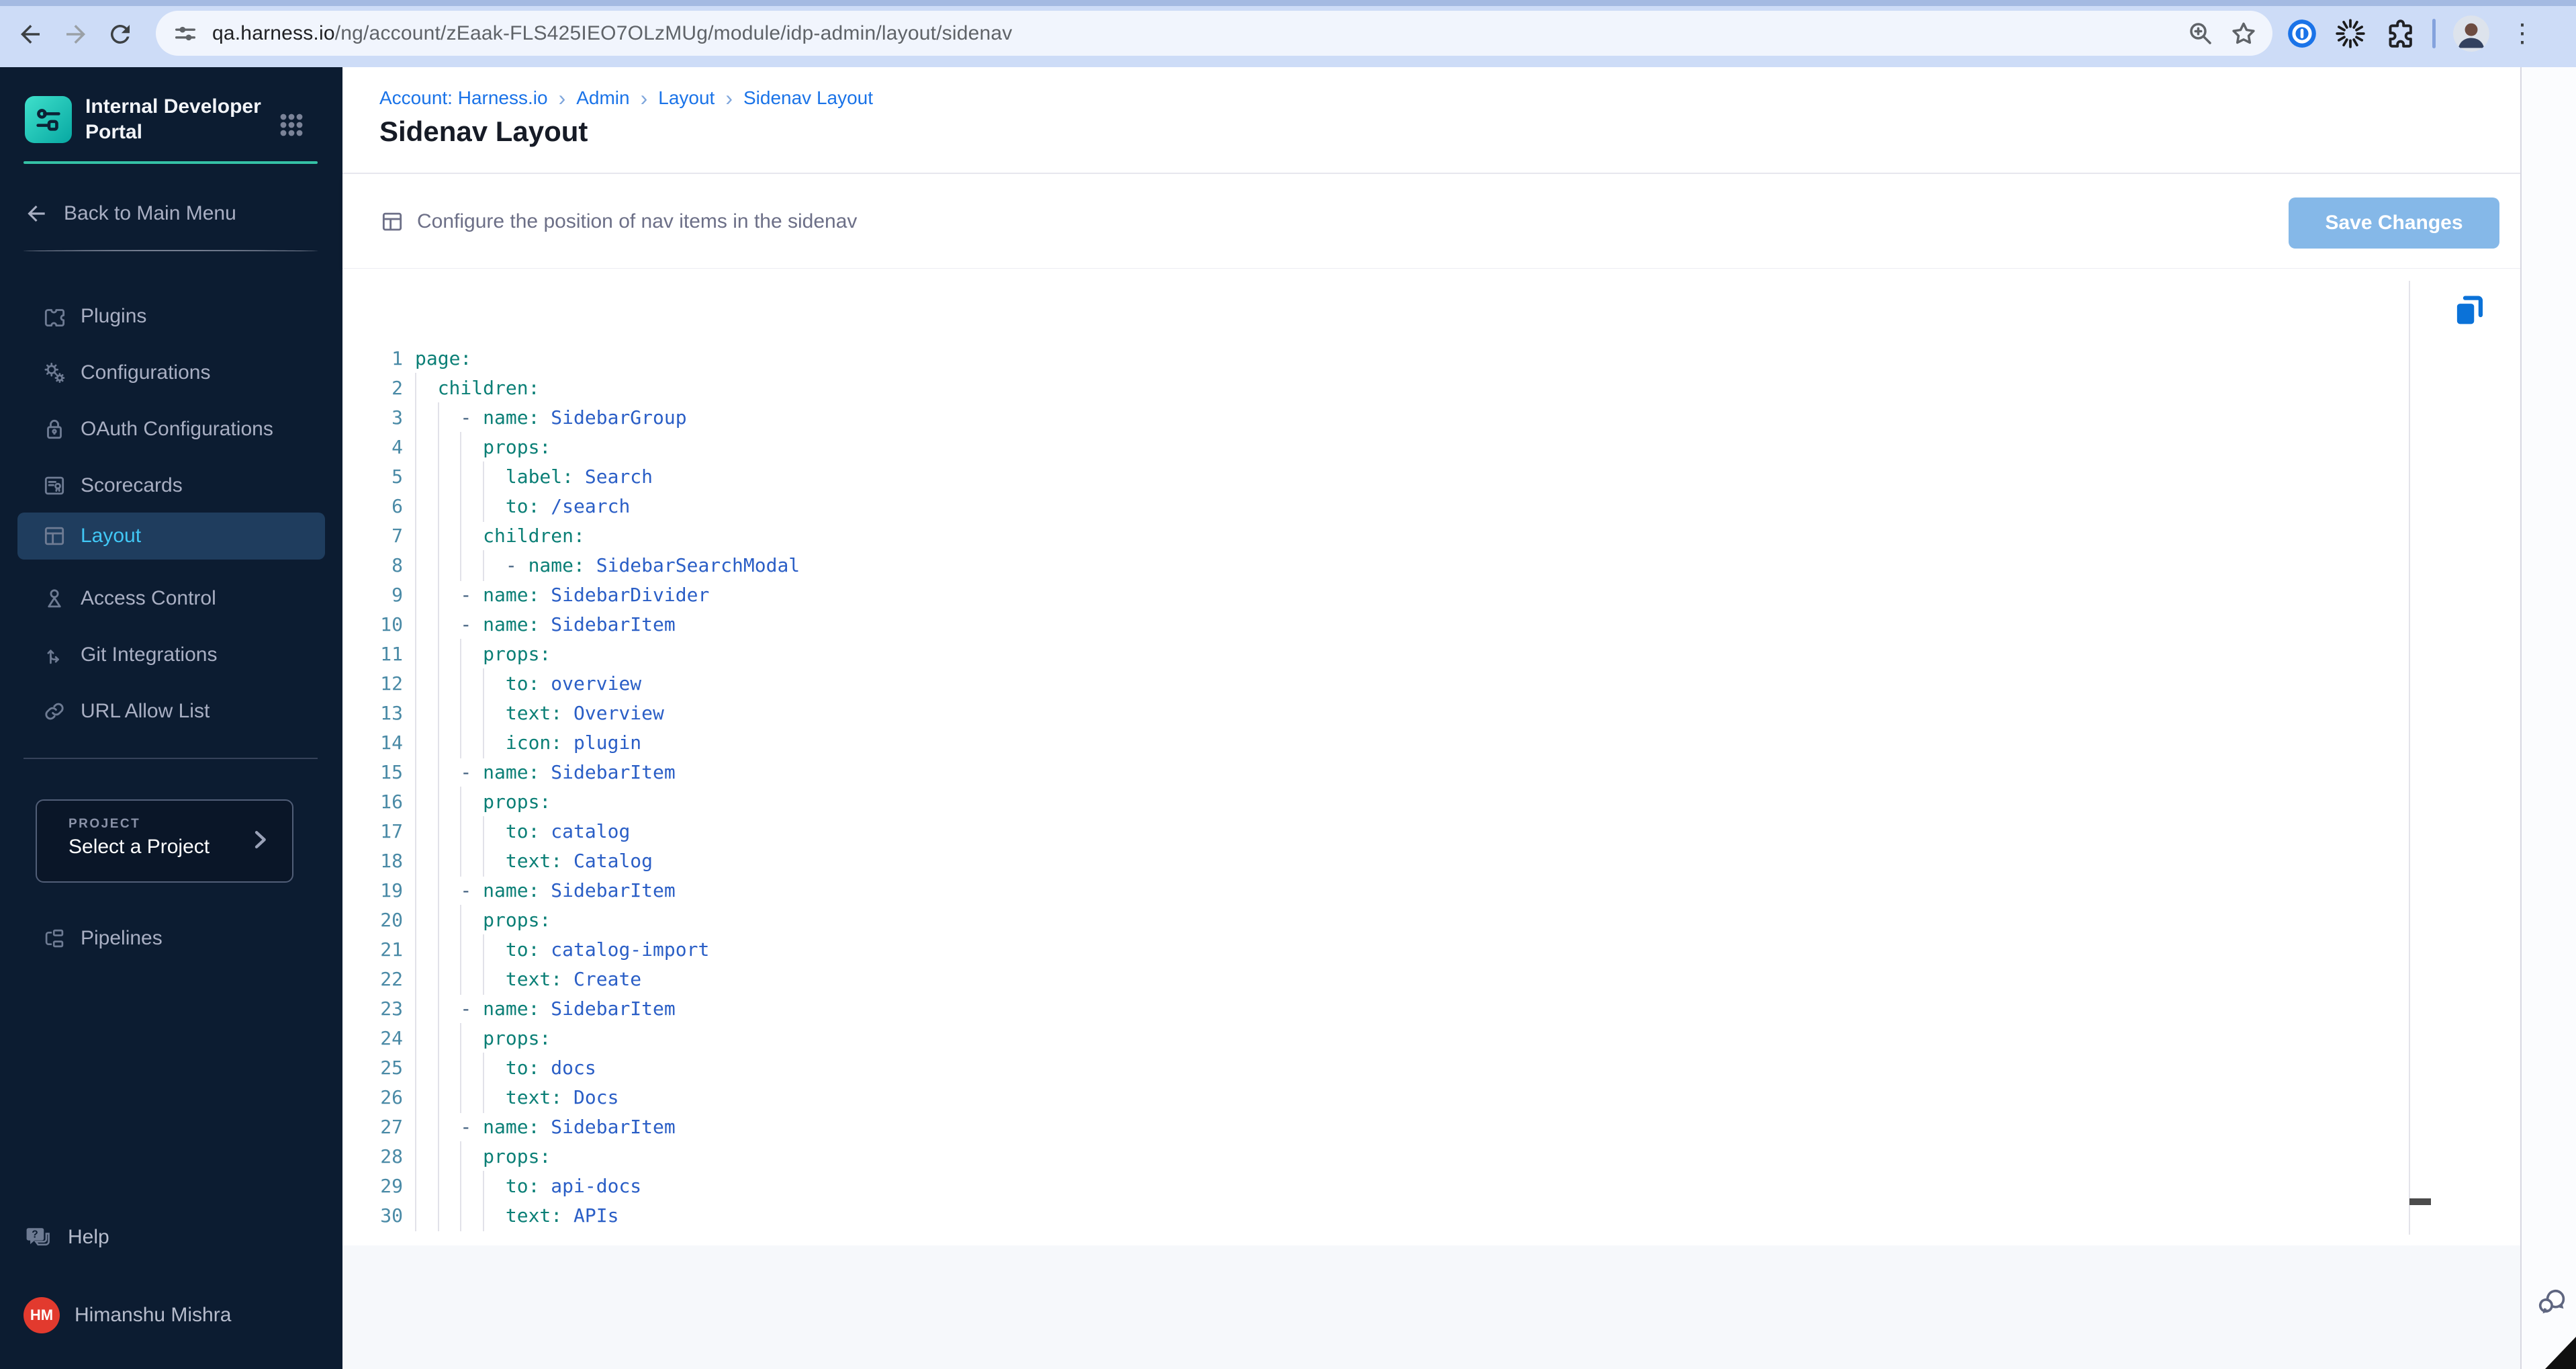 The width and height of the screenshot is (2576, 1369). I want to click on code-line: 14 icon: plugin, so click(581, 742).